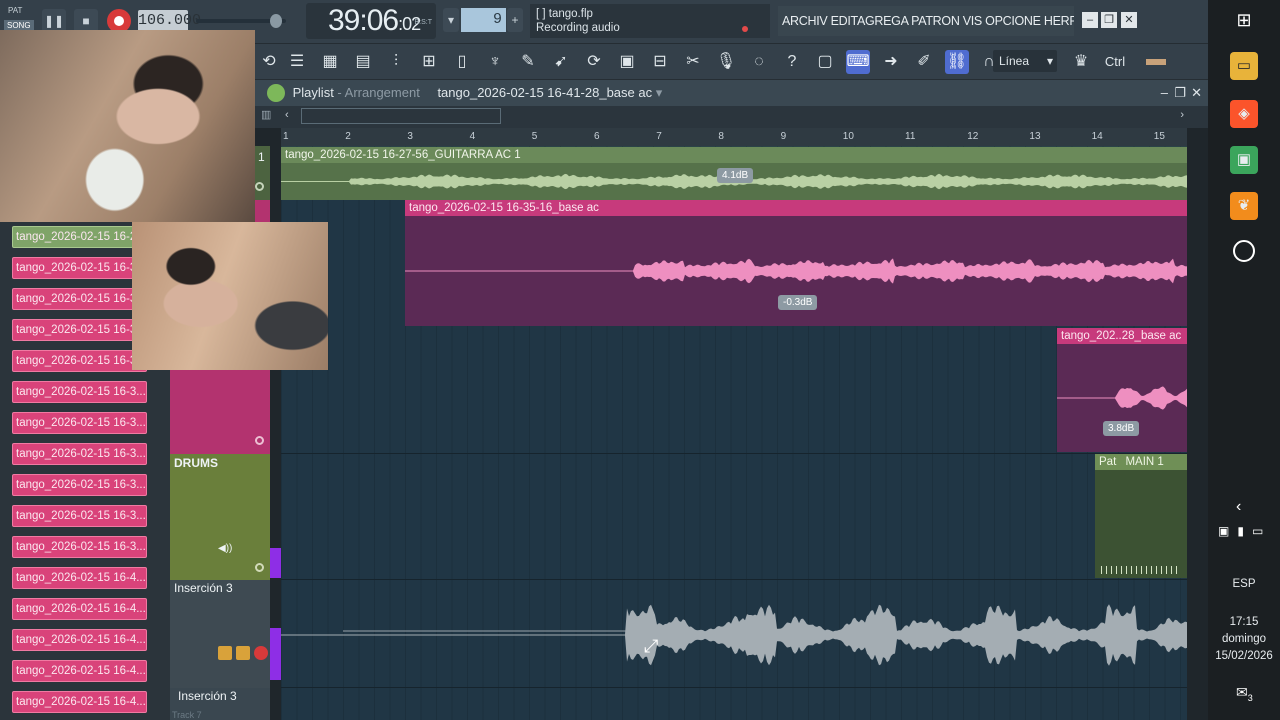 This screenshot has height=720, width=1280. What do you see at coordinates (169, 21) in the screenshot?
I see `tempo-display: 106.000` at bounding box center [169, 21].